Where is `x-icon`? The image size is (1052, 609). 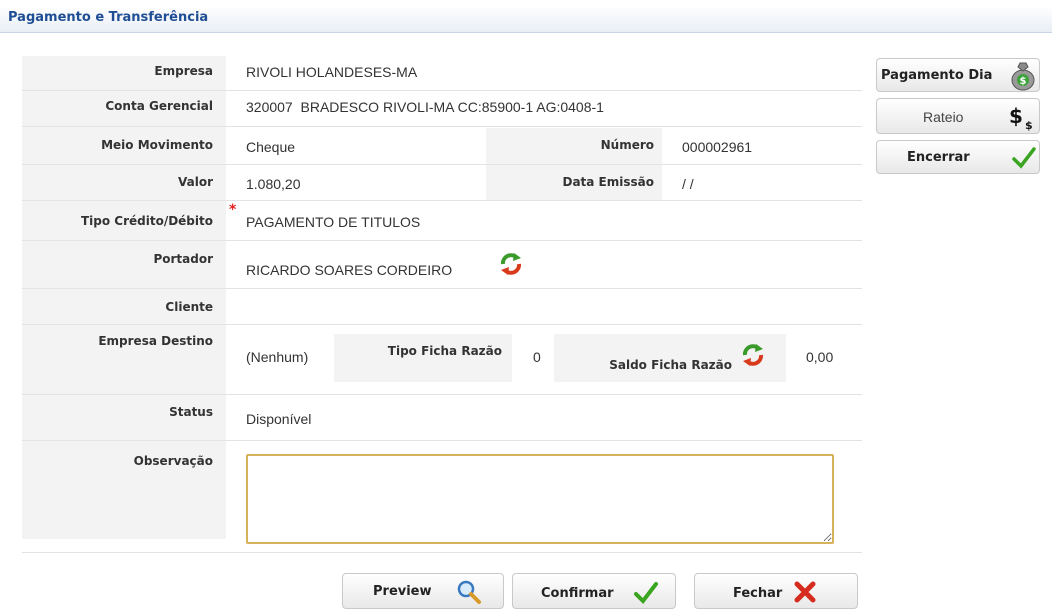 x-icon is located at coordinates (805, 592).